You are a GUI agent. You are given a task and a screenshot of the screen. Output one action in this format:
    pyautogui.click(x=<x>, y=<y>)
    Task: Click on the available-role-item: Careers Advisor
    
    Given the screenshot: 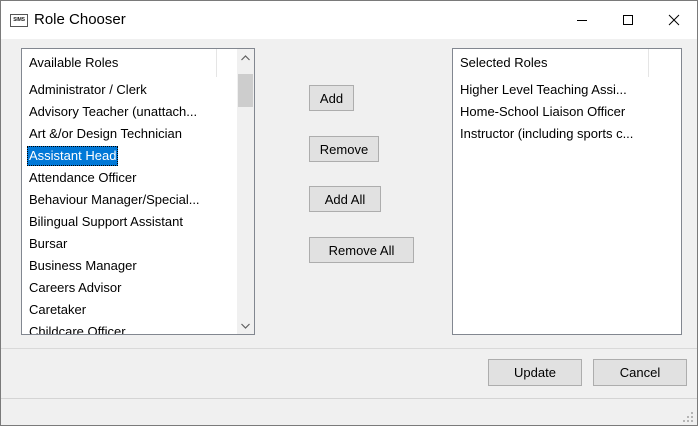 What is the action you would take?
    pyautogui.click(x=75, y=288)
    